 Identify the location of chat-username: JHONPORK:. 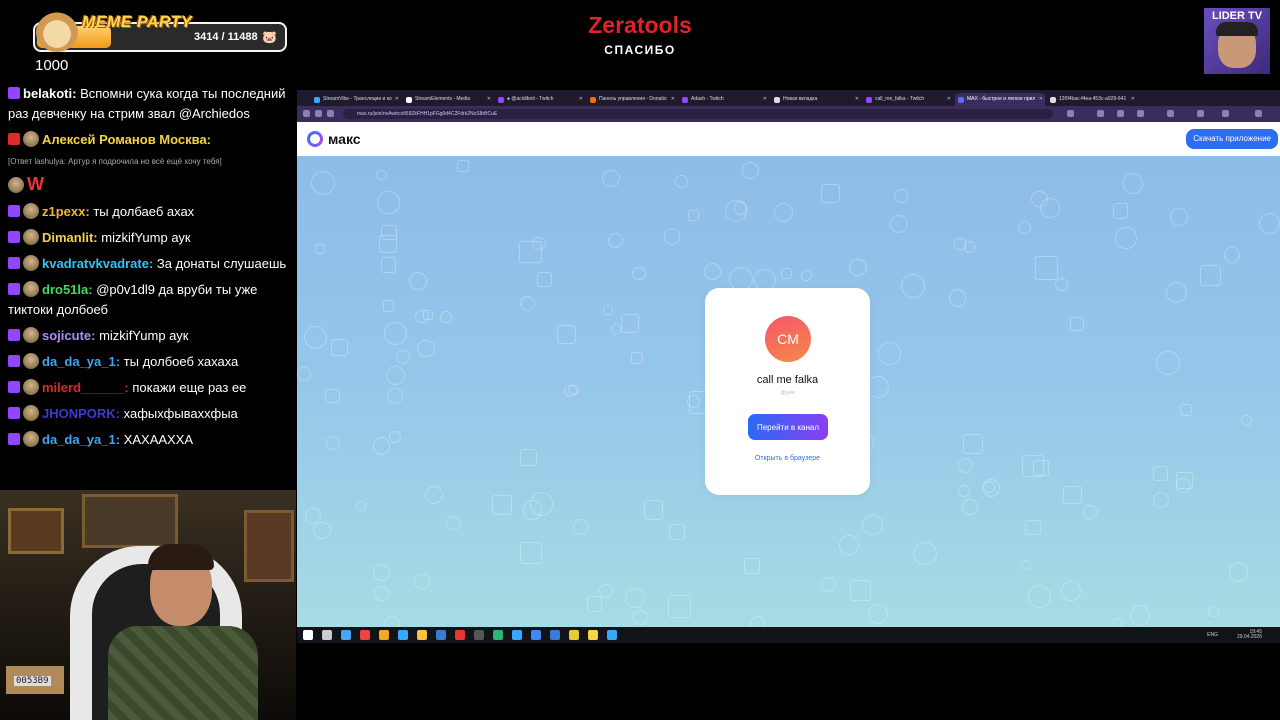
(81, 413).